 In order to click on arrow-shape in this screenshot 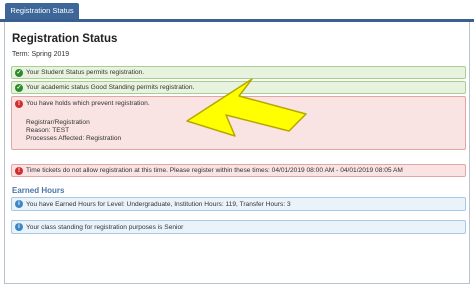, I will do `click(246, 107)`.